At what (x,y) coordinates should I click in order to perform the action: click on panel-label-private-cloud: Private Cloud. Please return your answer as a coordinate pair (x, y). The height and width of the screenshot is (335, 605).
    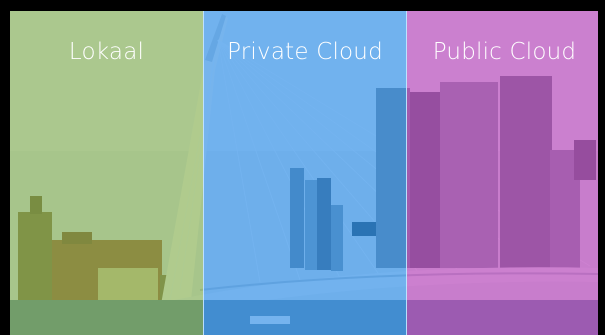
    Looking at the image, I should click on (305, 52).